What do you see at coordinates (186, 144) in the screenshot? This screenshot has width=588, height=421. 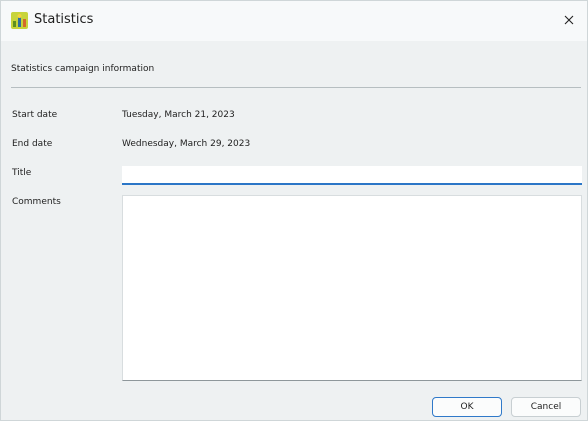 I see `end-date-value: Wednesday, March 29, 2023` at bounding box center [186, 144].